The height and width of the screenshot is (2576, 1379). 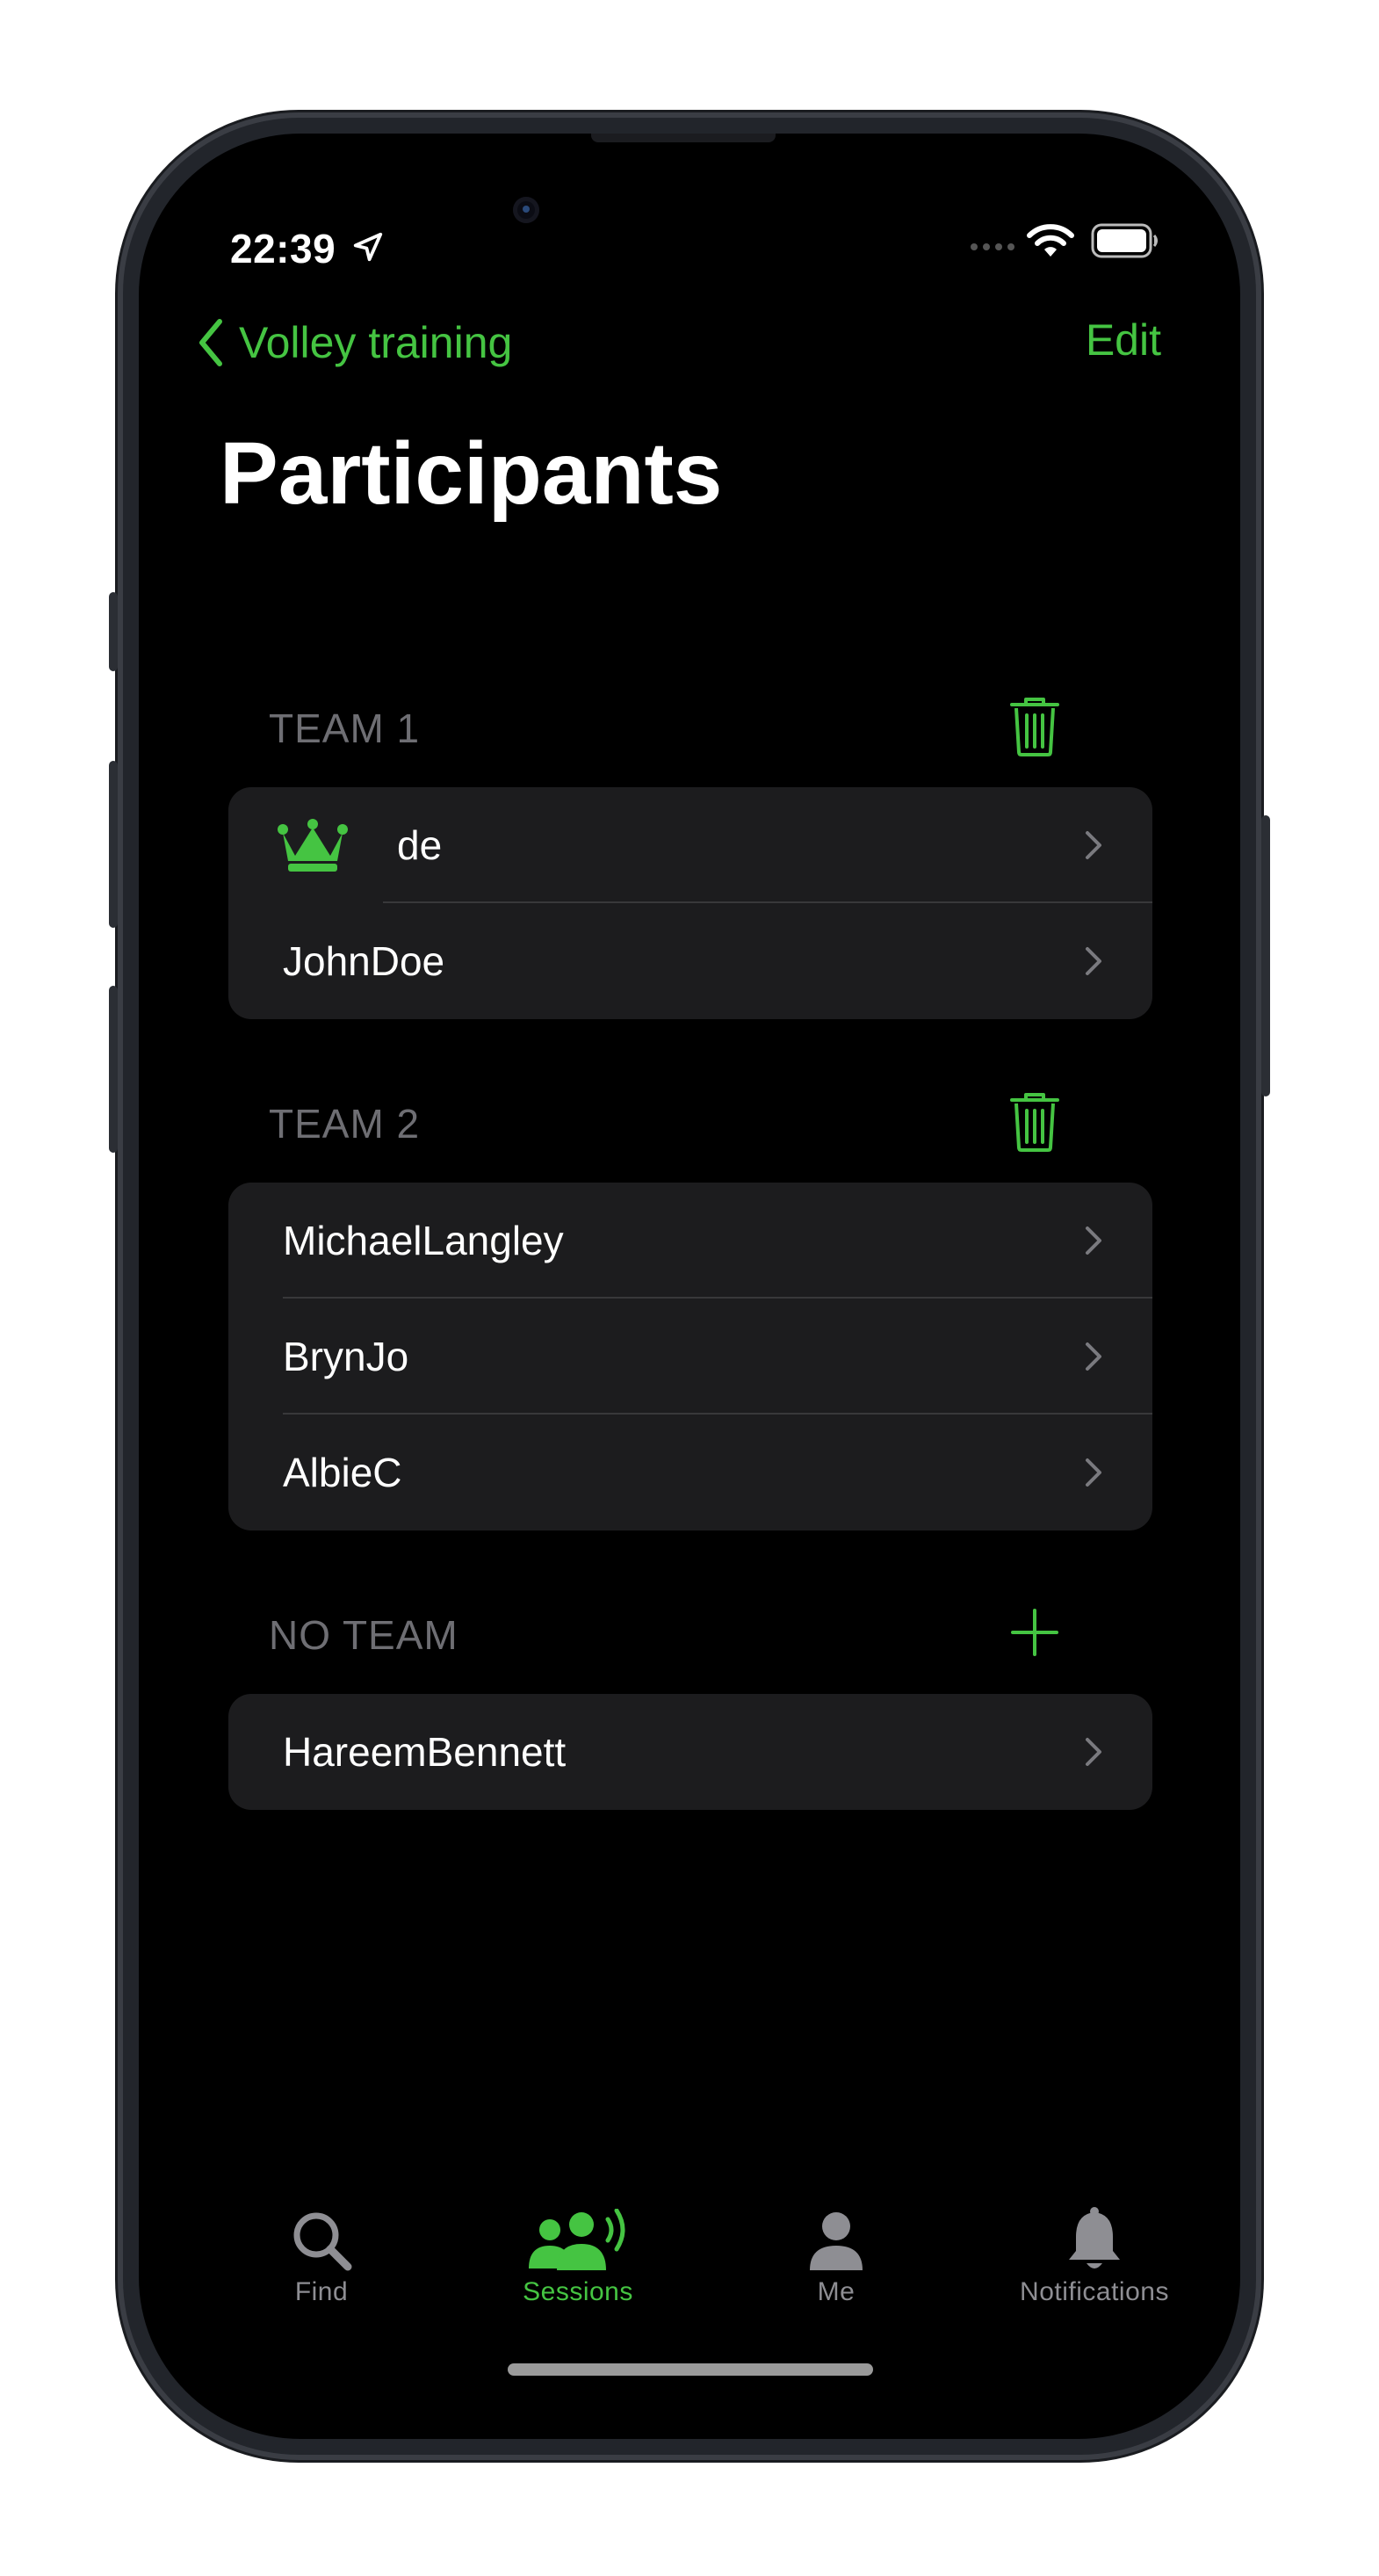 I want to click on section-title: NO TEAM, so click(x=363, y=1635).